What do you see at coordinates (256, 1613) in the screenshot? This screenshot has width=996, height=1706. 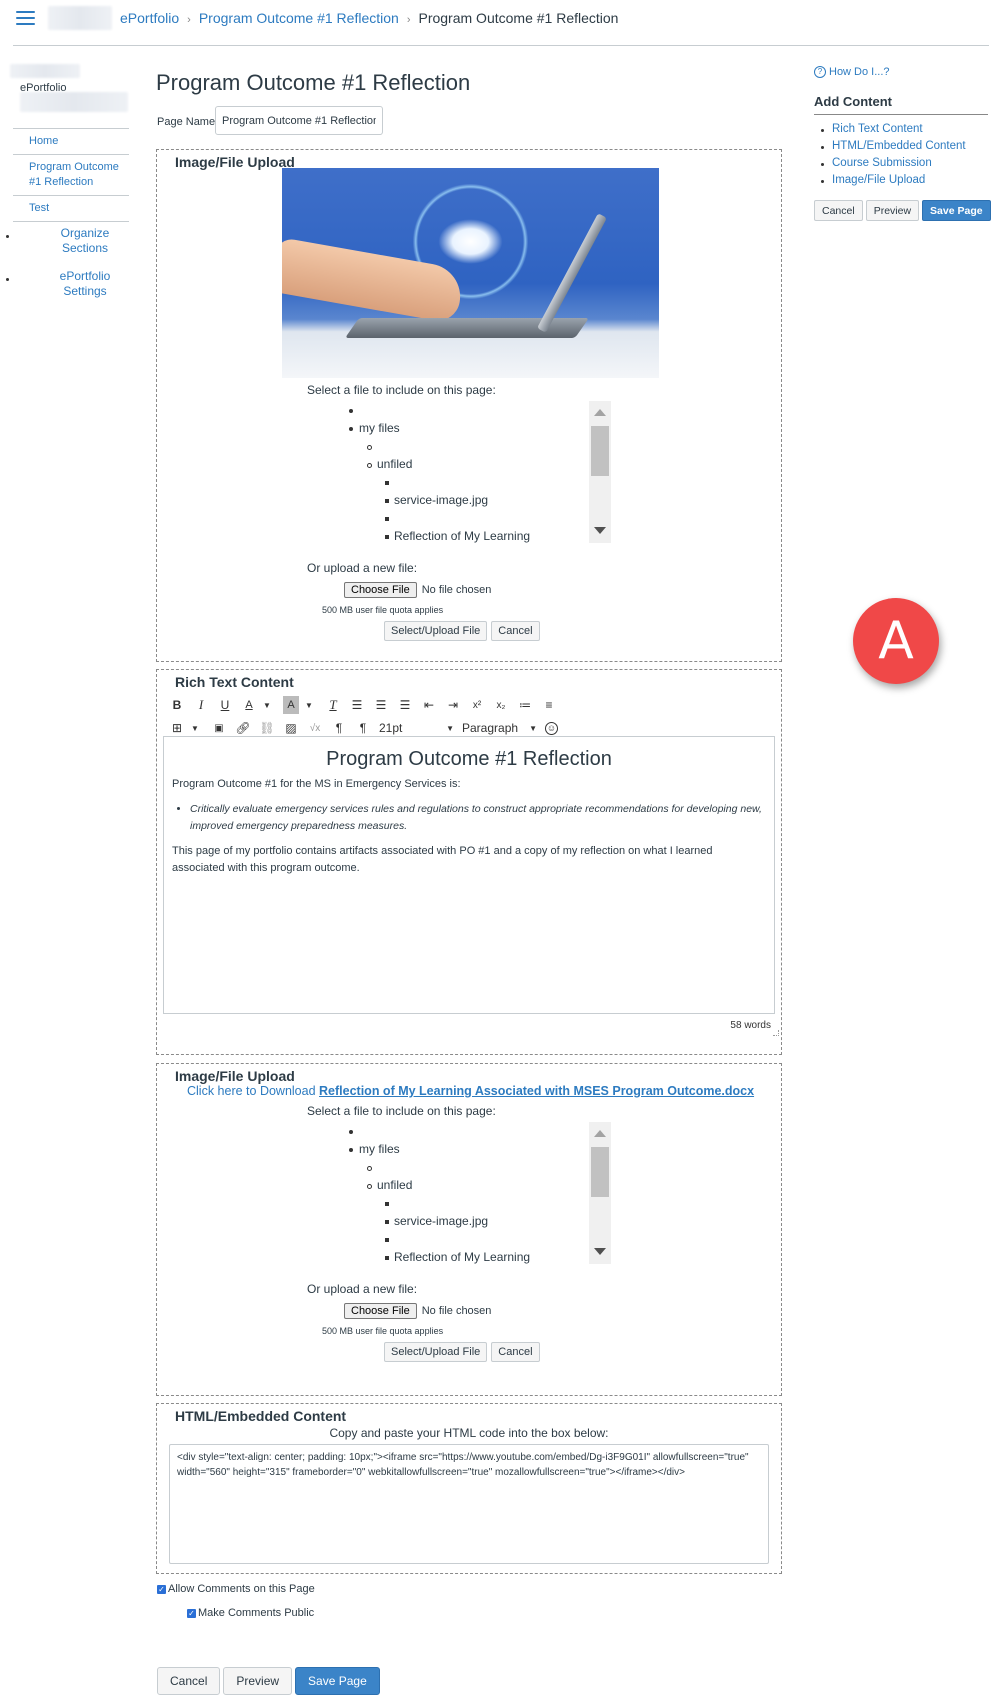 I see `public-comments-label: Make Comments Public` at bounding box center [256, 1613].